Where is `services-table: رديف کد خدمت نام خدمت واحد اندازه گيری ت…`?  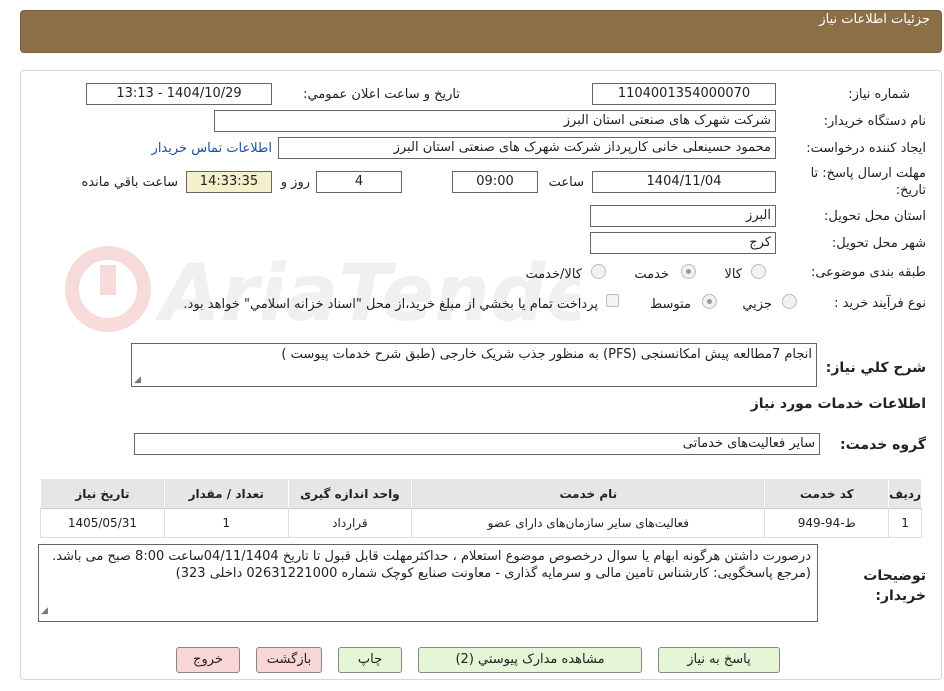
services-table: رديف کد خدمت نام خدمت واحد اندازه گيری ت… is located at coordinates (481, 508).